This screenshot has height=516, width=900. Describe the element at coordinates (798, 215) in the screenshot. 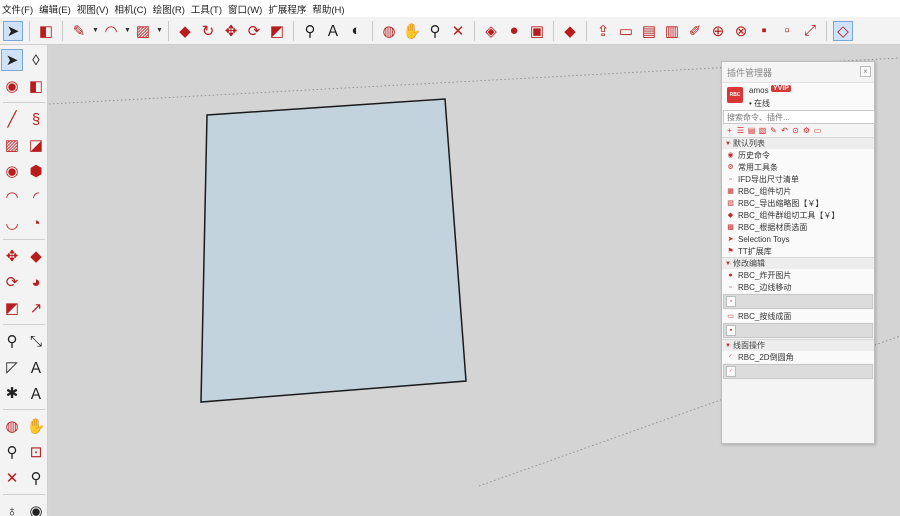

I see `plugin-item: ◆ RBC_组件群组切工具【￥】` at that location.